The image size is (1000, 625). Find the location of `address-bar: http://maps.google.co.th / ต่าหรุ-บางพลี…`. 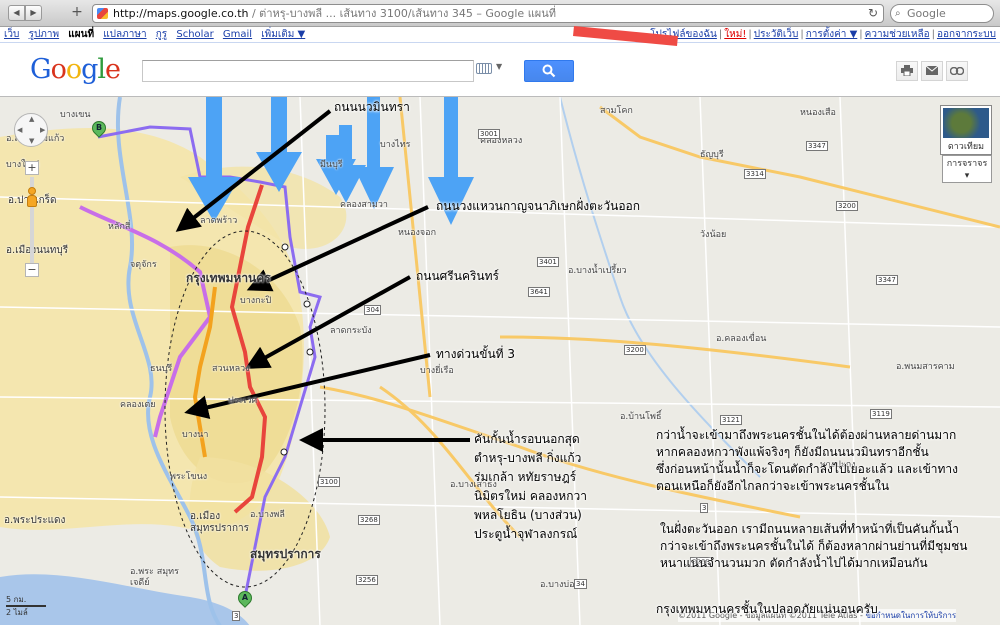

address-bar: http://maps.google.co.th / ต่าหรุ-บางพลี… is located at coordinates (488, 13).